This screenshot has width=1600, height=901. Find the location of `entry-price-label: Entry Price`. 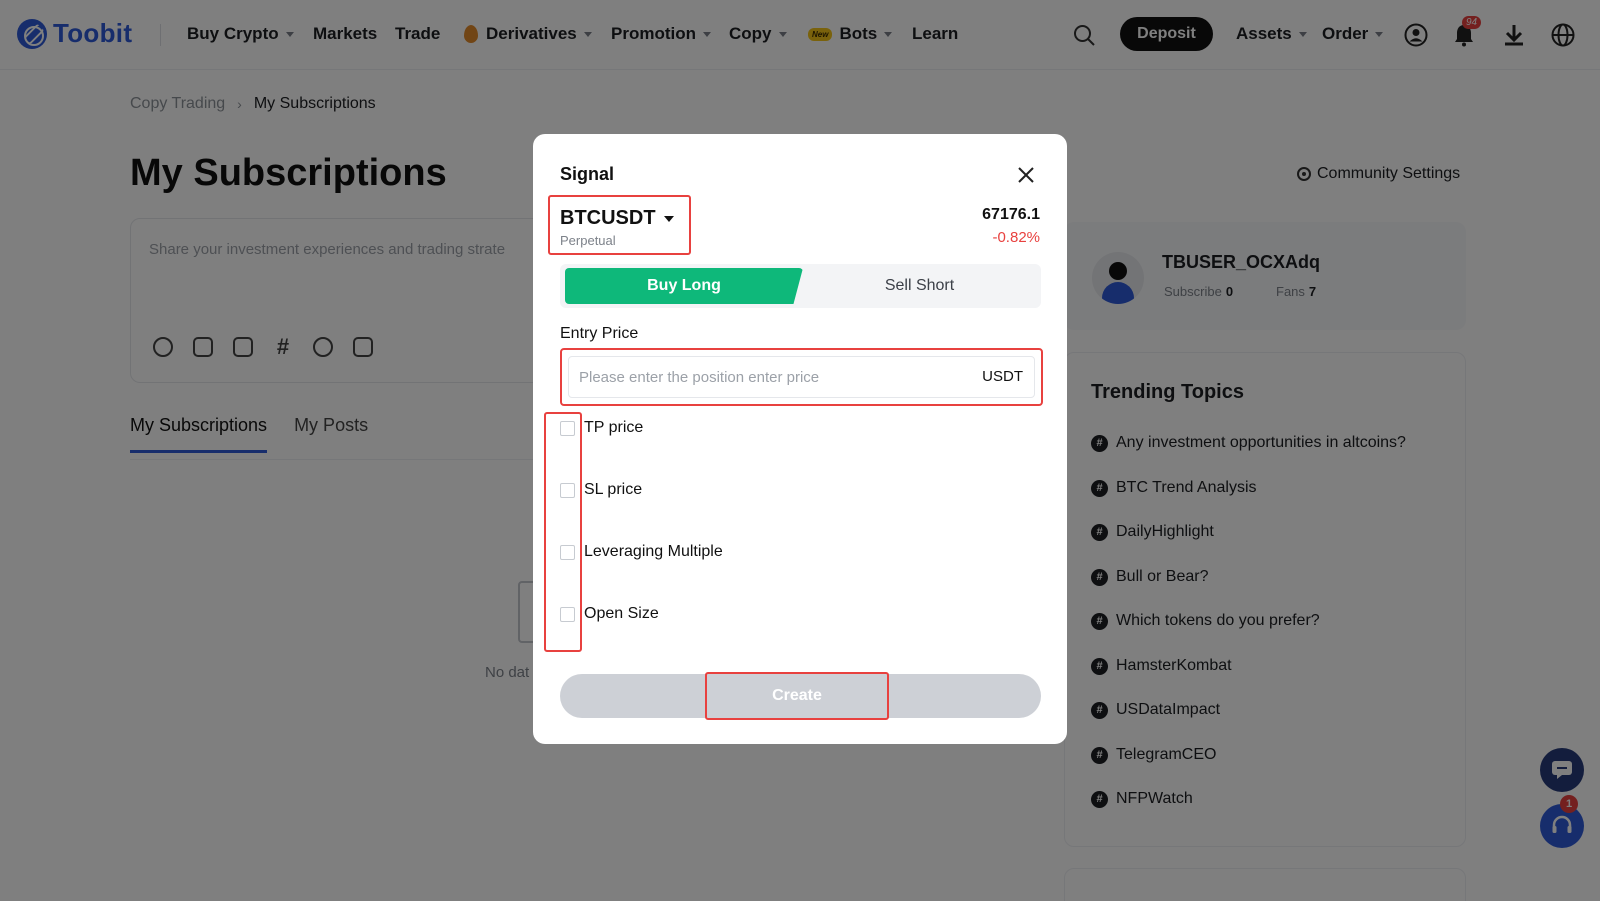

entry-price-label: Entry Price is located at coordinates (599, 333).